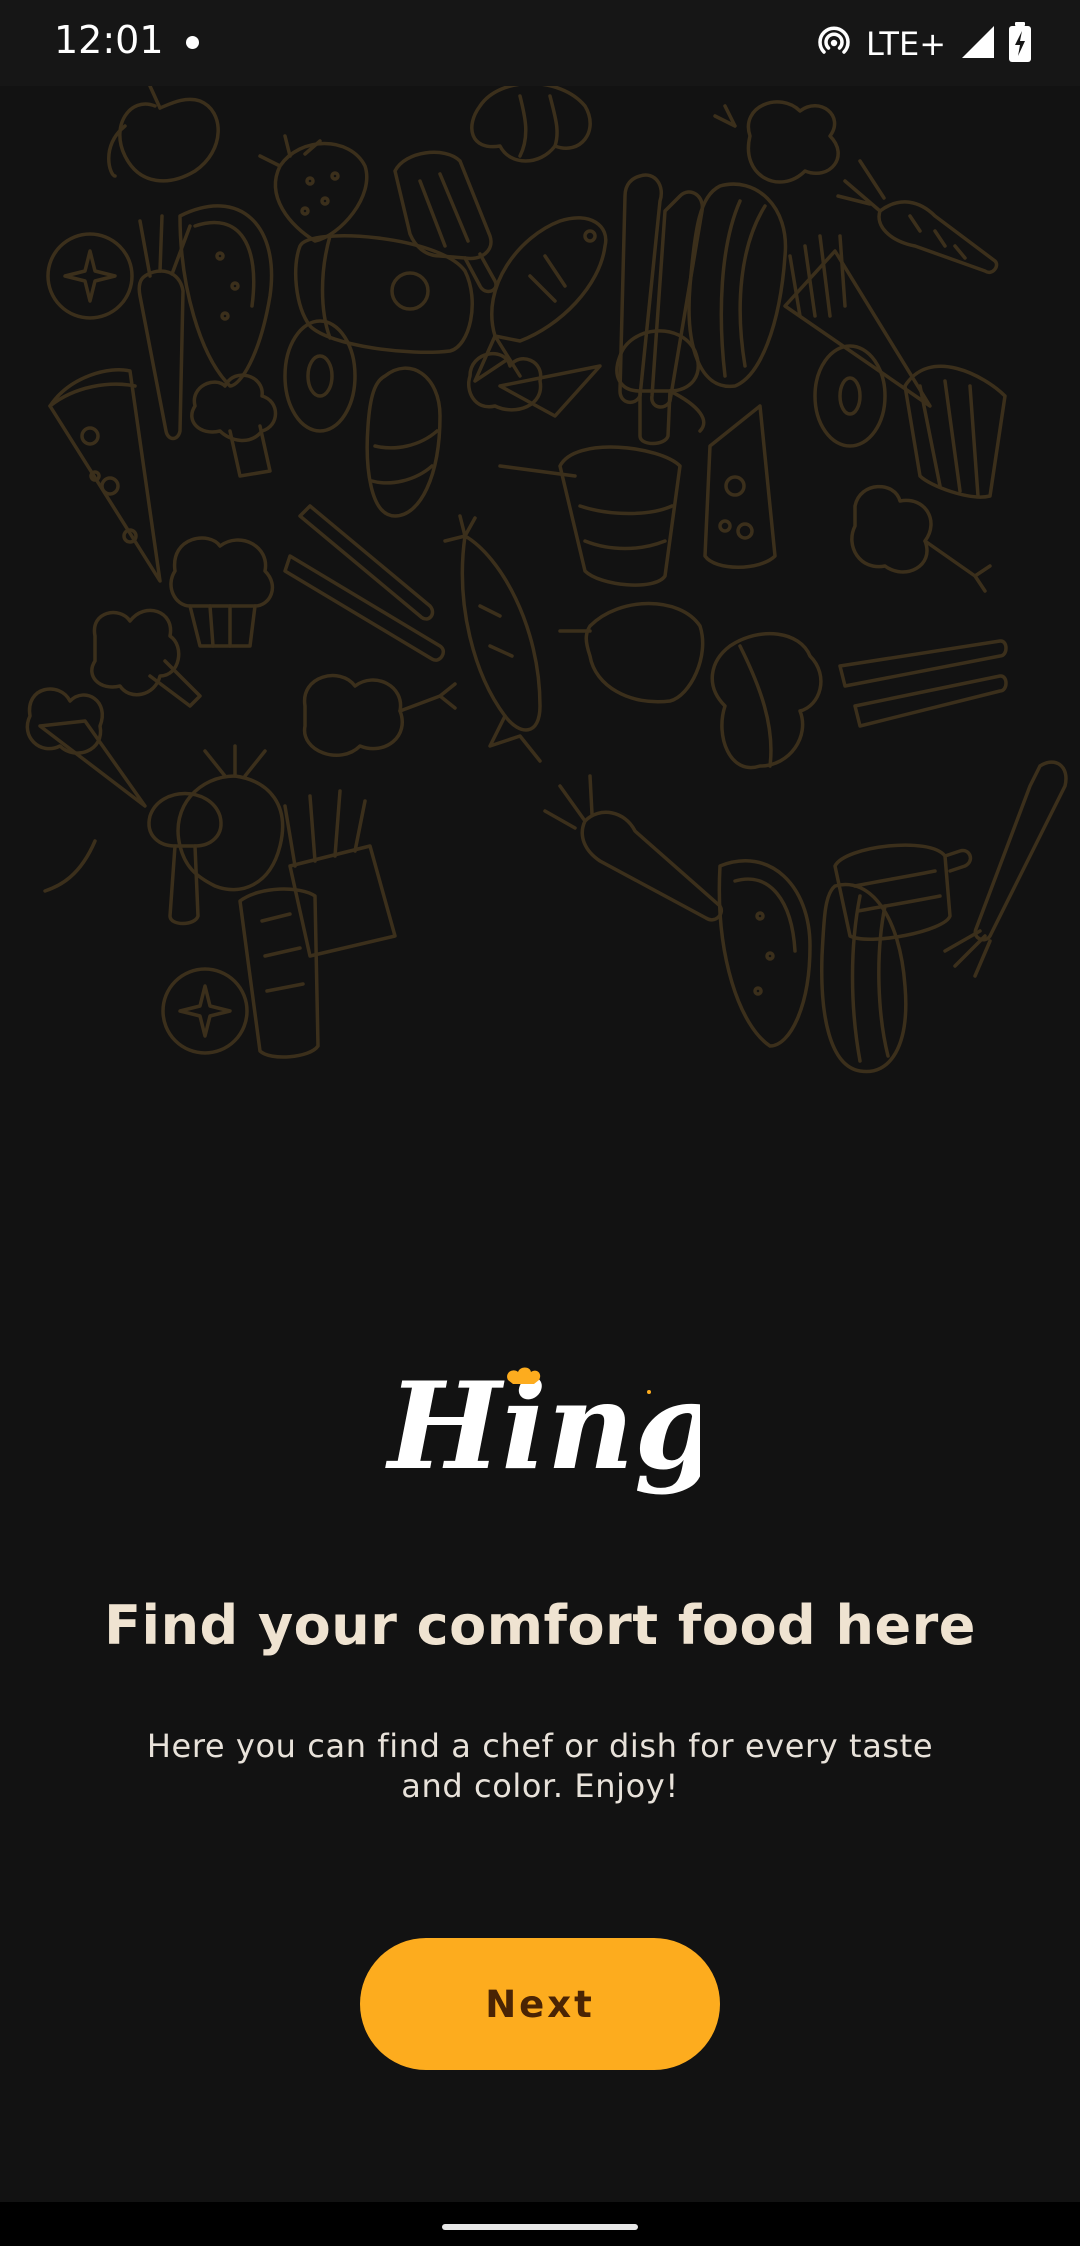 Image resolution: width=1080 pixels, height=2246 pixels. What do you see at coordinates (955, 431) in the screenshot?
I see `popcorn-doodle` at bounding box center [955, 431].